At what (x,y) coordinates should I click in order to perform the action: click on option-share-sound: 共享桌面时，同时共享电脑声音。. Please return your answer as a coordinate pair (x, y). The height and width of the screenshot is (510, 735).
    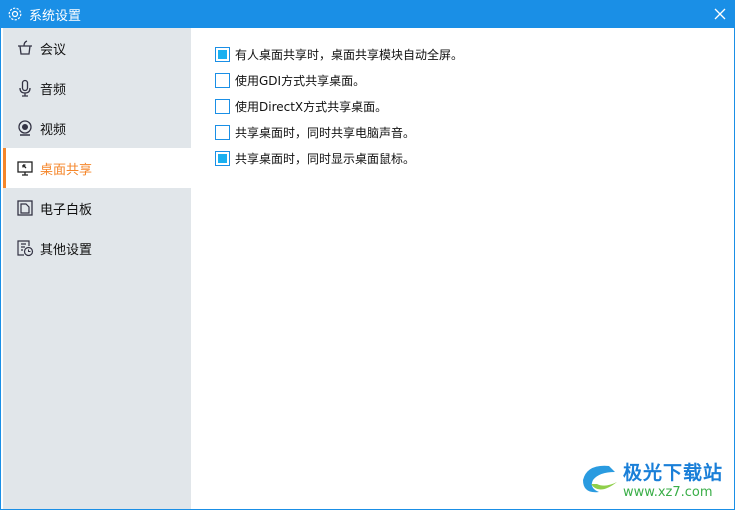
    Looking at the image, I should click on (339, 132).